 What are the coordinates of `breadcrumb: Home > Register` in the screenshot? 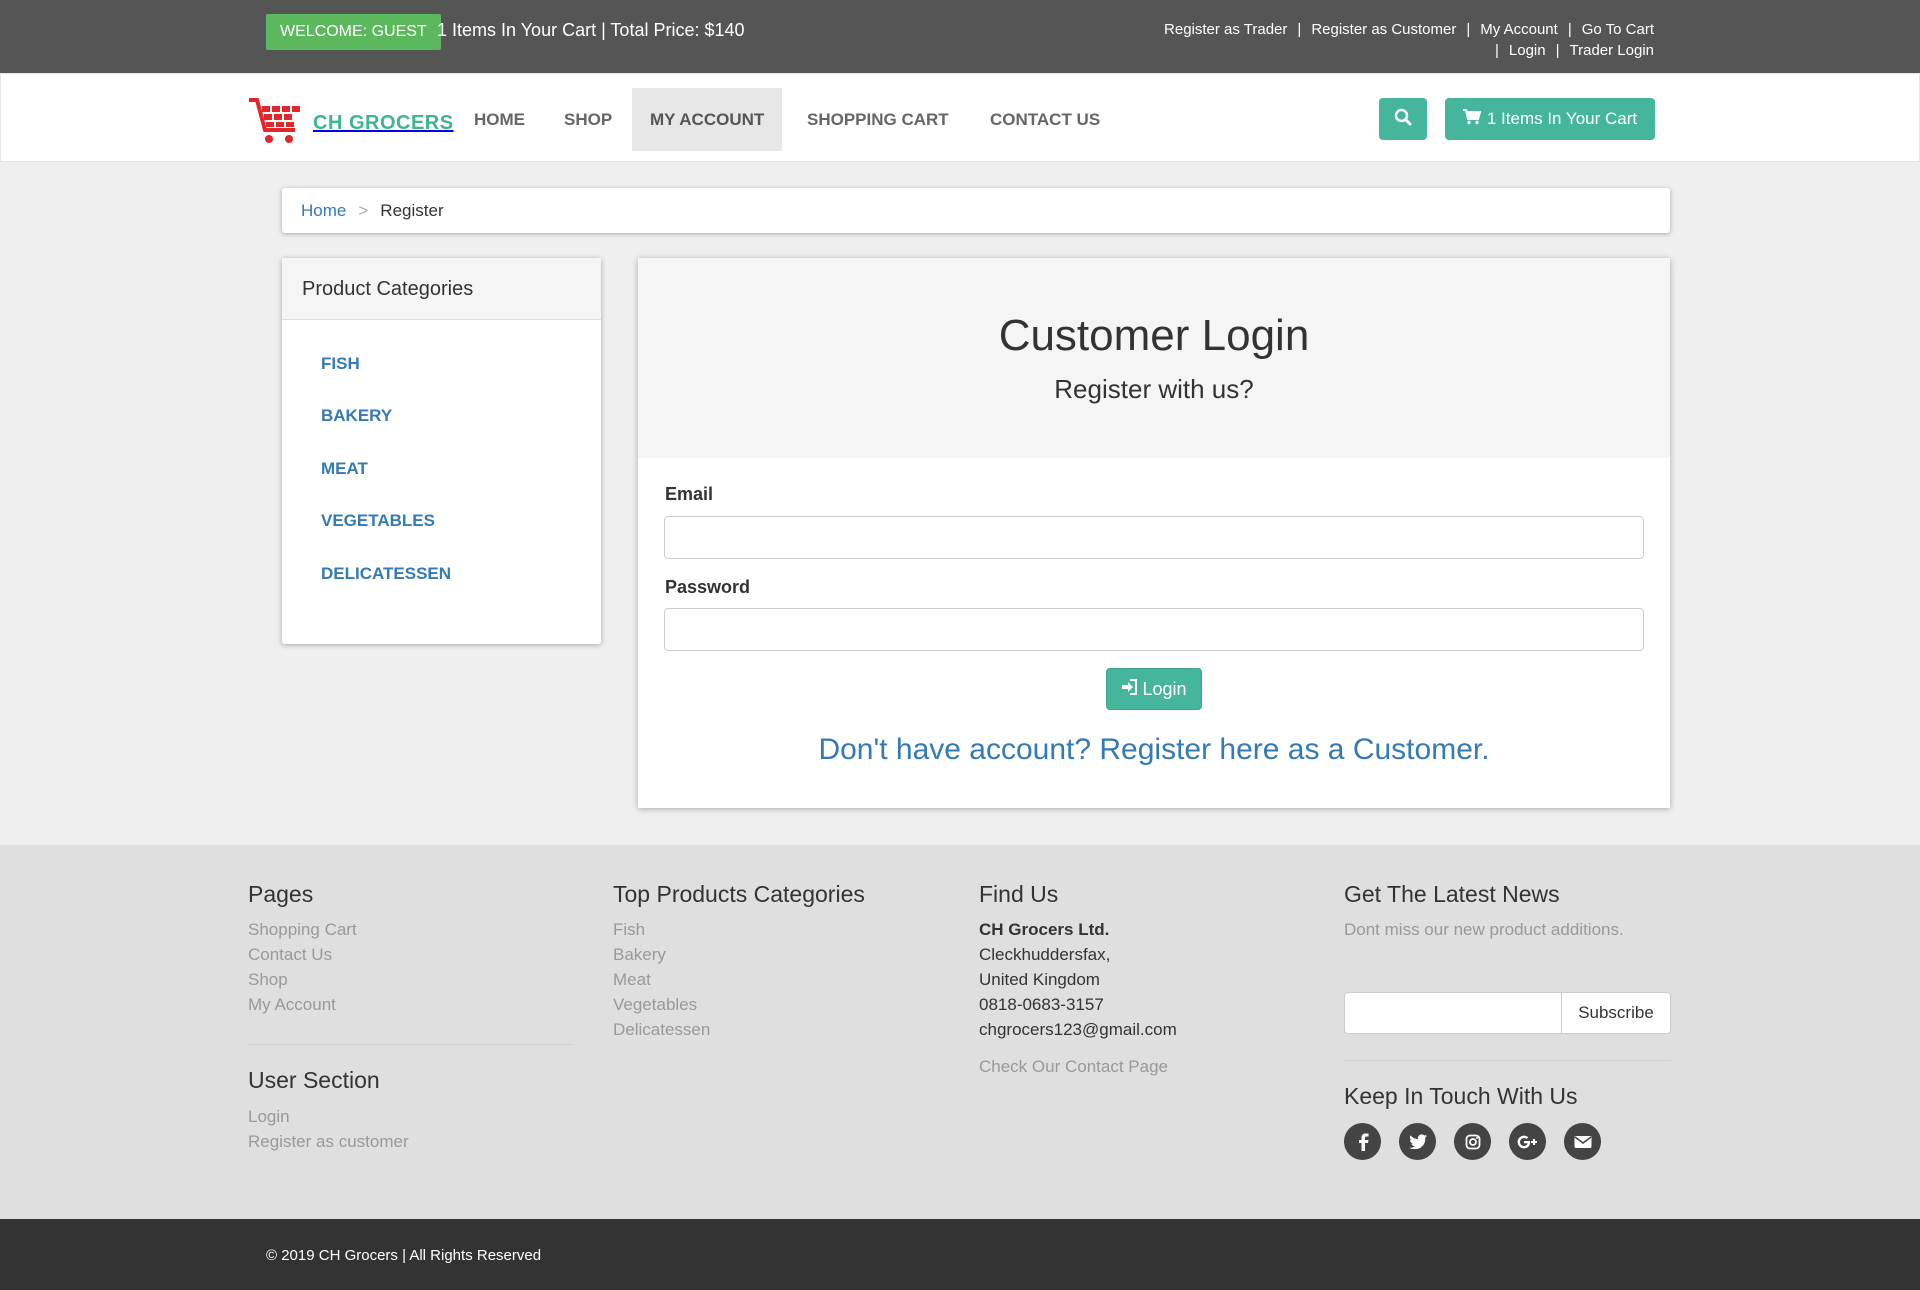 It's located at (976, 210).